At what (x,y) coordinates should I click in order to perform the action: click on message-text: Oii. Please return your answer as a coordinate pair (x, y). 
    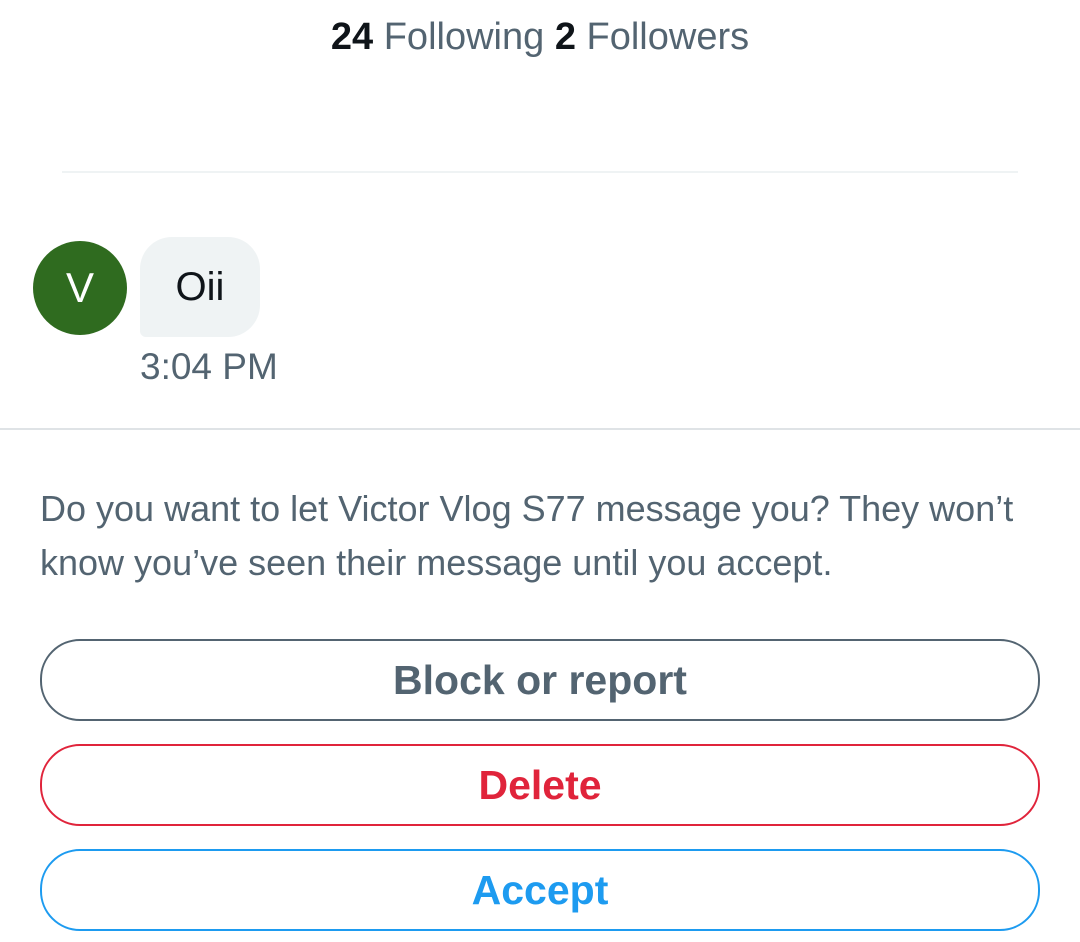
    Looking at the image, I should click on (200, 287).